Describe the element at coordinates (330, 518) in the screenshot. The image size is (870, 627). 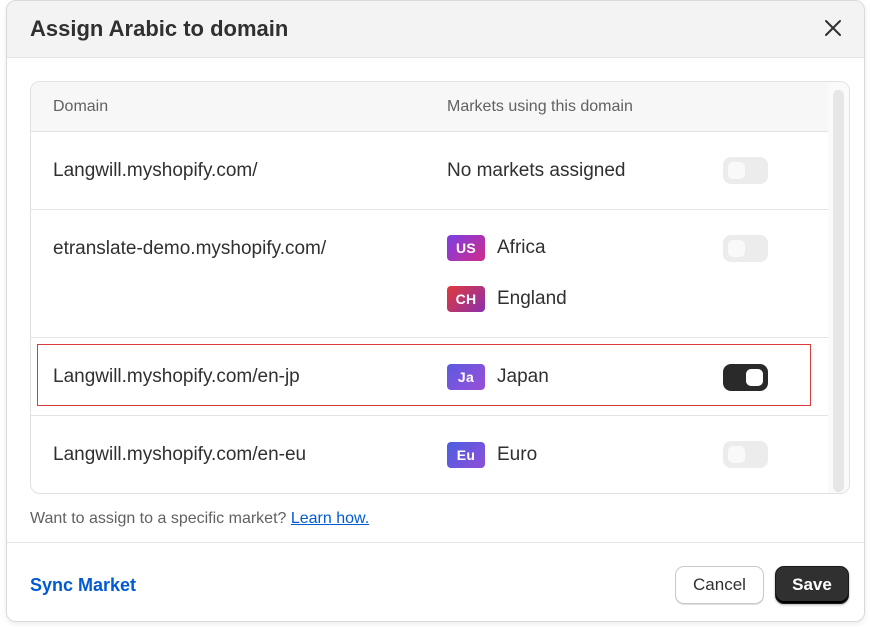
I see `learn-how-link: Learn how.` at that location.